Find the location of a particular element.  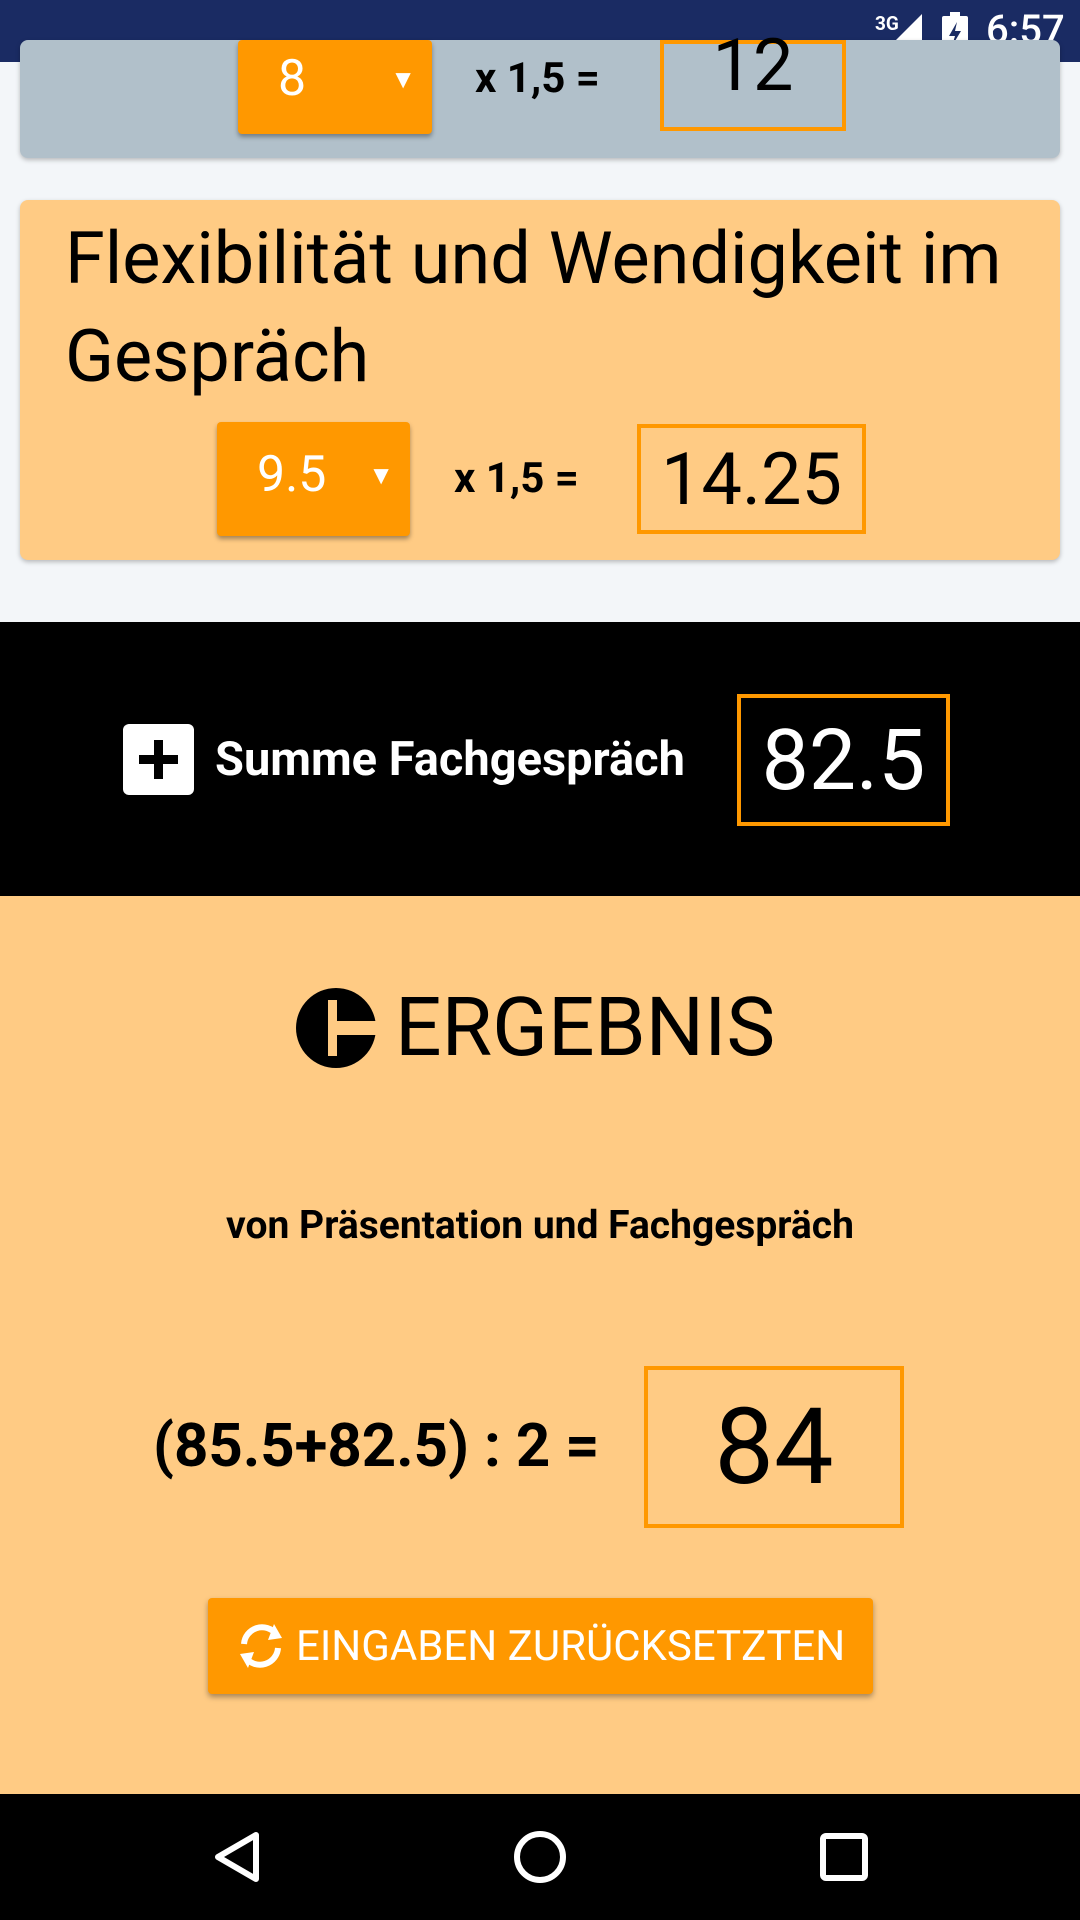

final-result-box: 84 is located at coordinates (774, 1447).